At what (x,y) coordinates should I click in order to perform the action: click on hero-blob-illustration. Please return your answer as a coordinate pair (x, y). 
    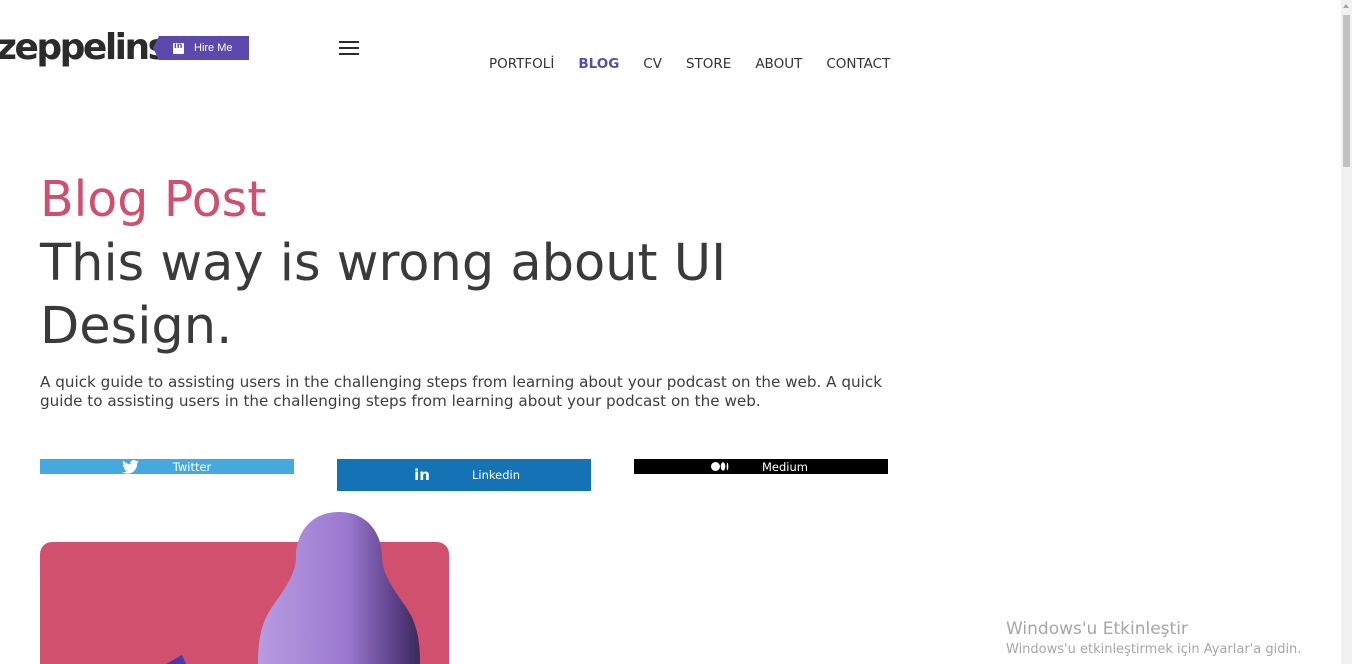
    Looking at the image, I should click on (339, 588).